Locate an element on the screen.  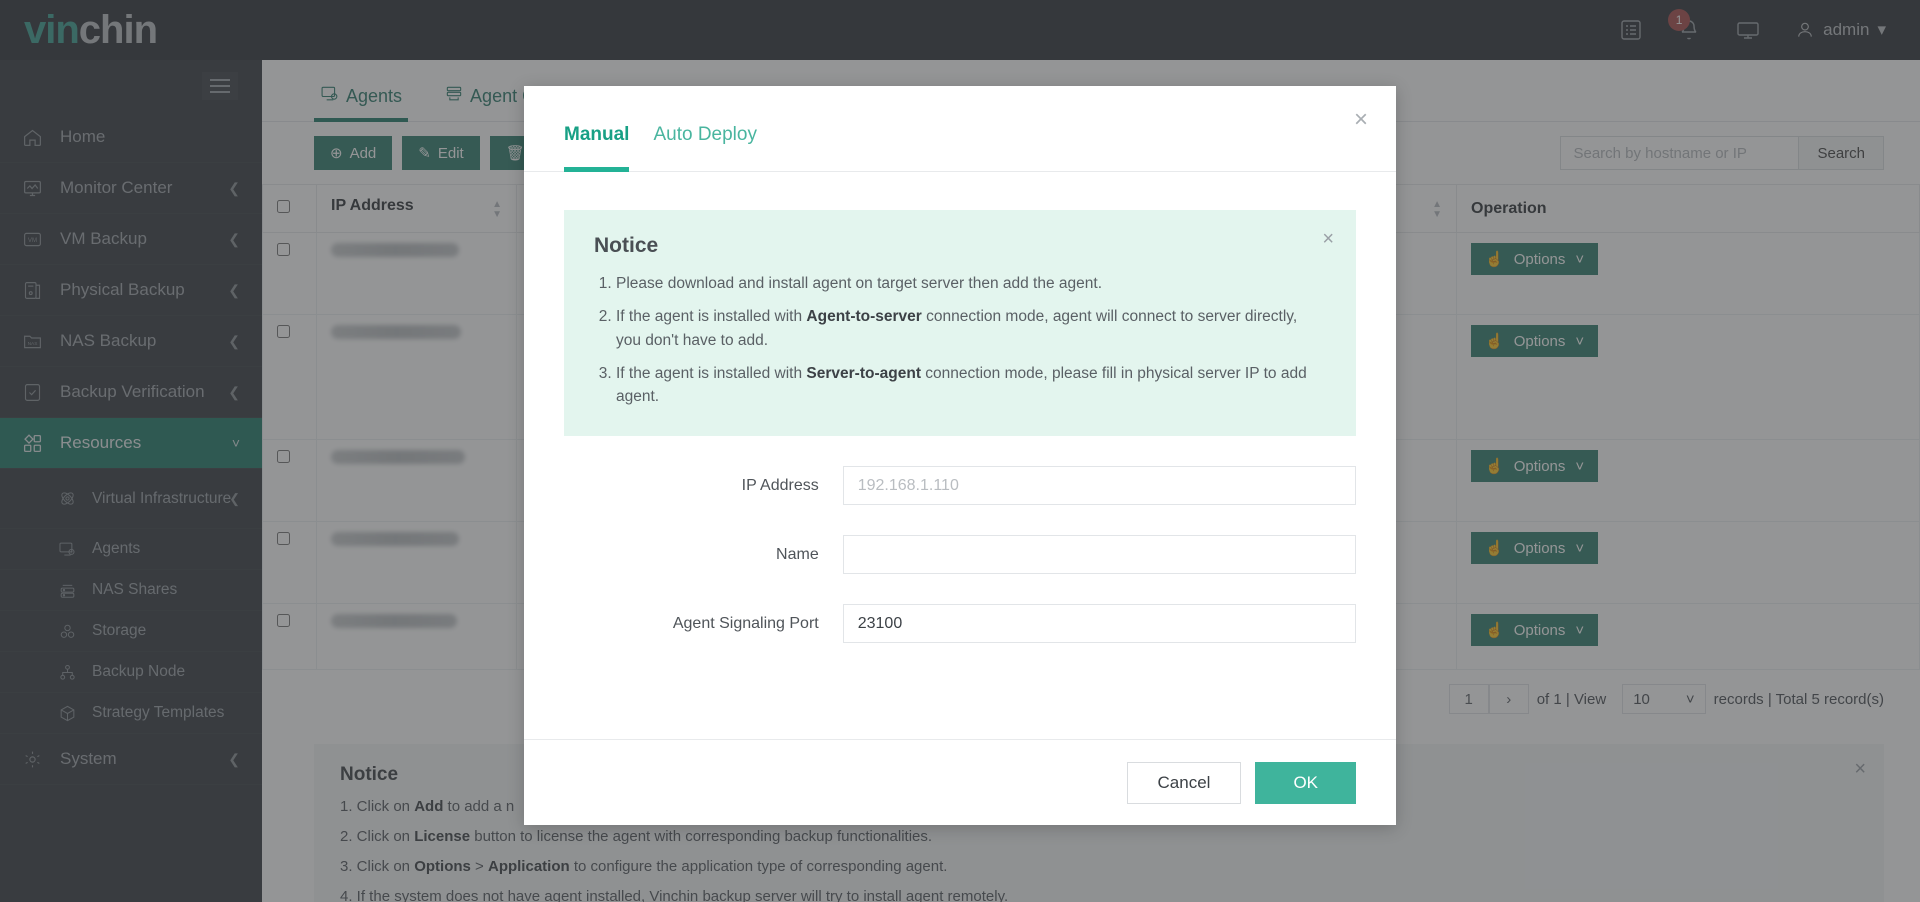
field-row-ip-address: IP Address is located at coordinates (960, 486).